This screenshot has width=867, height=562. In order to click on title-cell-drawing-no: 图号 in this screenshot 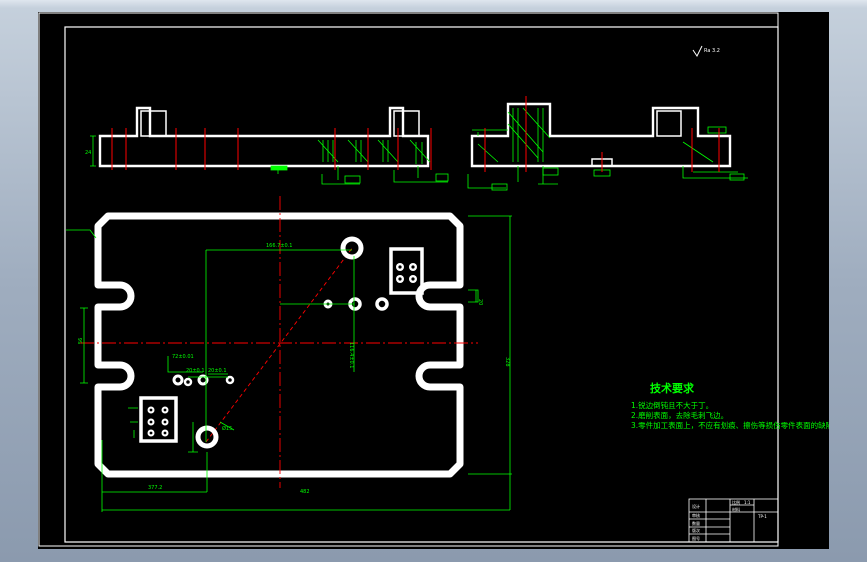, I will do `click(696, 538)`.